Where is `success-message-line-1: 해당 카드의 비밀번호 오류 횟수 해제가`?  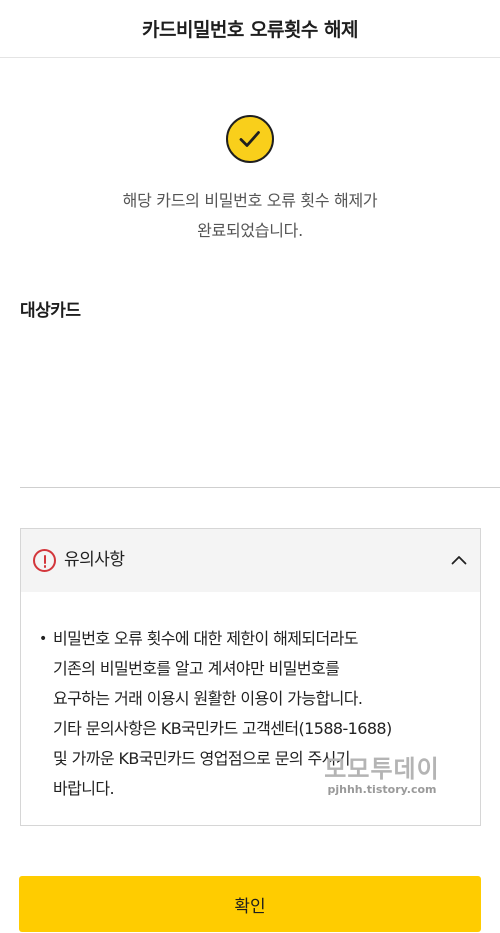
success-message-line-1: 해당 카드의 비밀번호 오류 횟수 해제가 is located at coordinates (250, 200).